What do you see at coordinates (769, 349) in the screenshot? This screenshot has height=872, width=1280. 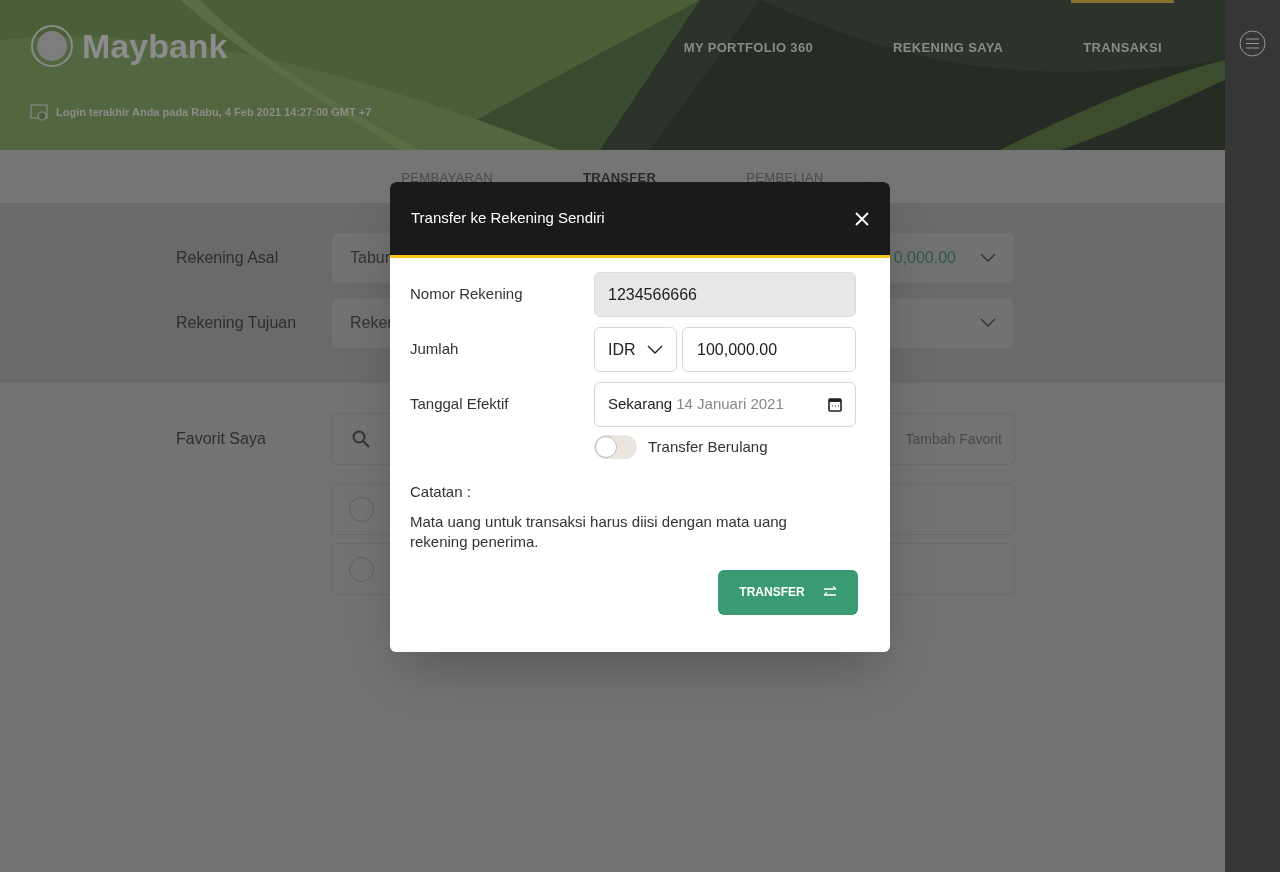 I see `amount-field: 100,000.00` at bounding box center [769, 349].